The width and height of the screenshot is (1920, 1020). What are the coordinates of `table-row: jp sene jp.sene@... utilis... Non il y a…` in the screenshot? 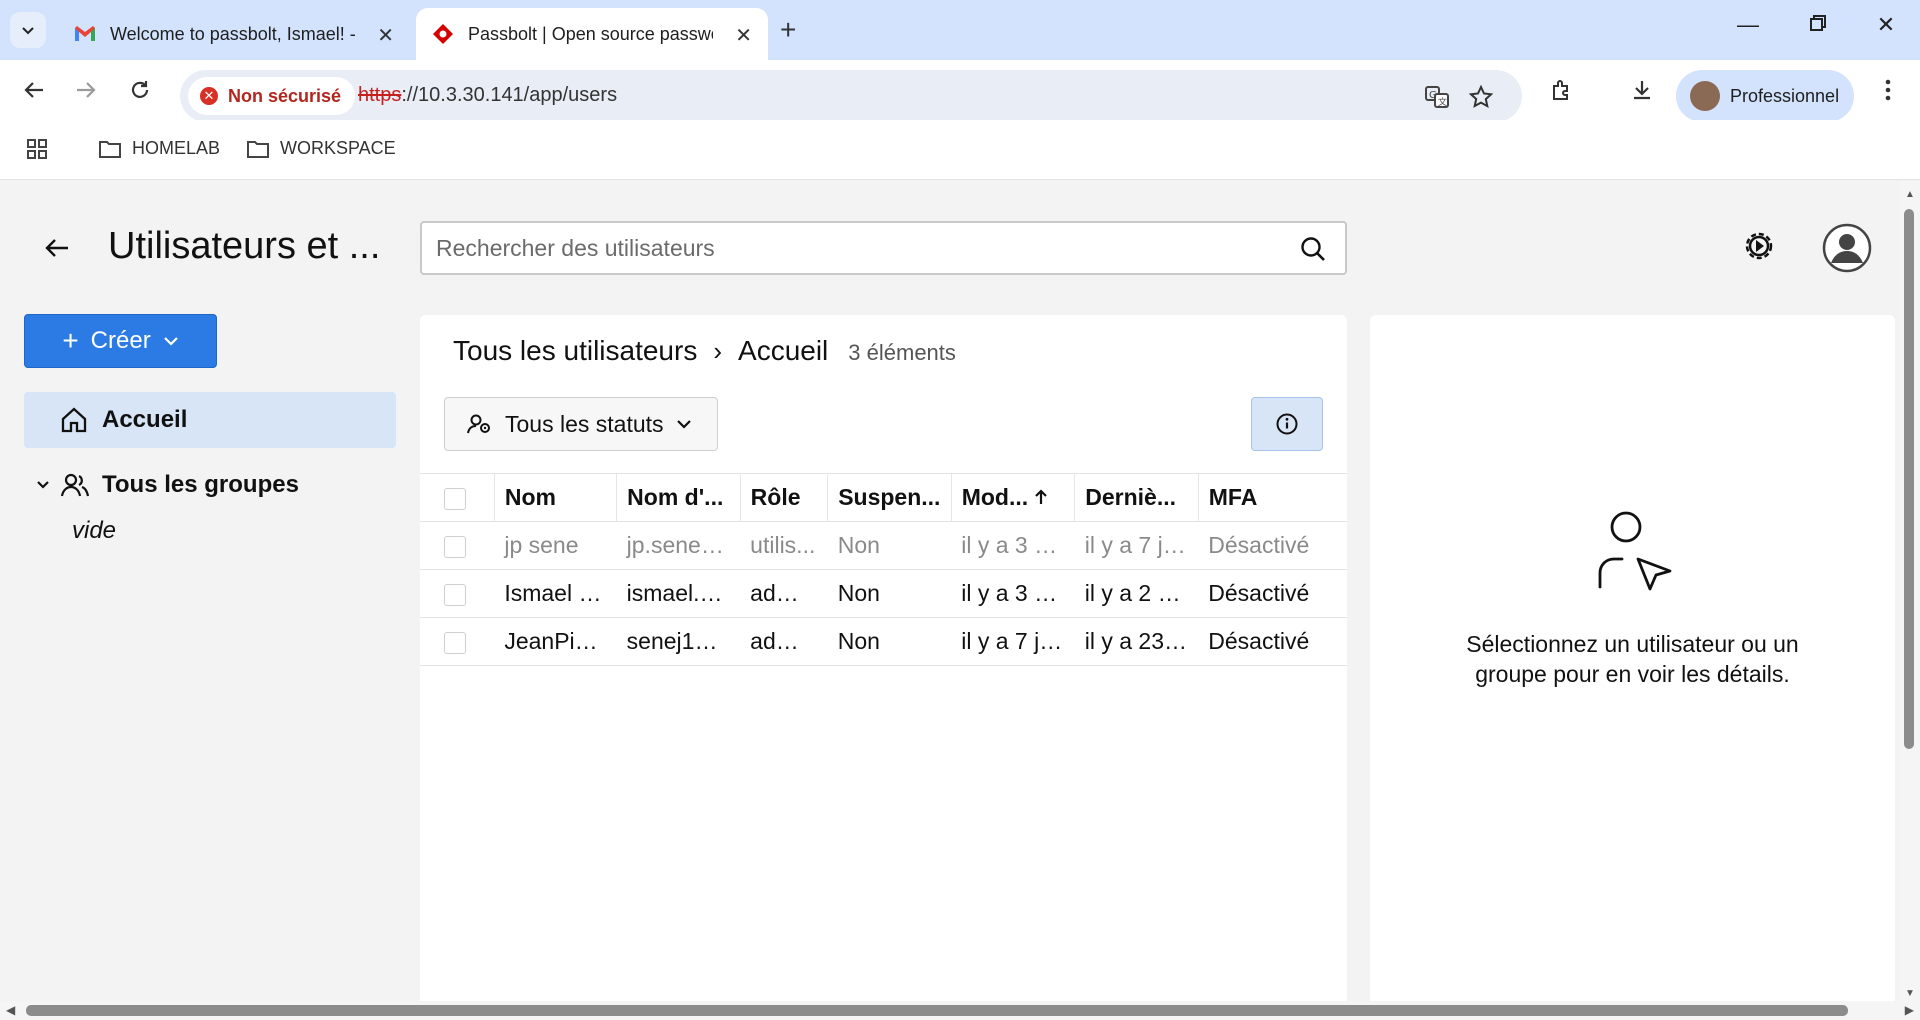 It's located at (883, 545).